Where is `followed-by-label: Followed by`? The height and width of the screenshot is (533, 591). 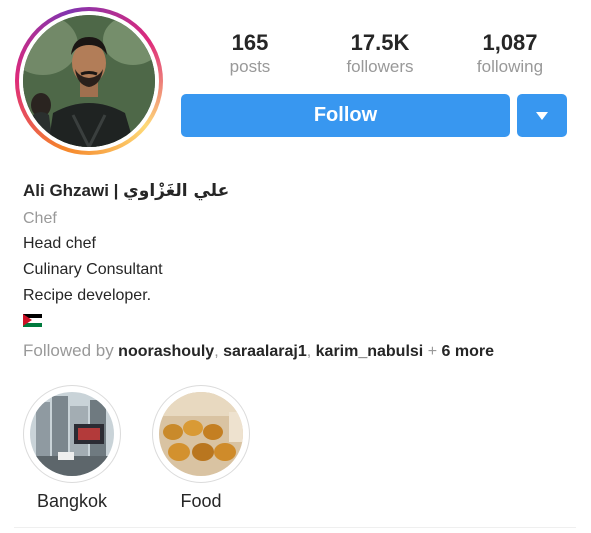 followed-by-label: Followed by is located at coordinates (68, 350).